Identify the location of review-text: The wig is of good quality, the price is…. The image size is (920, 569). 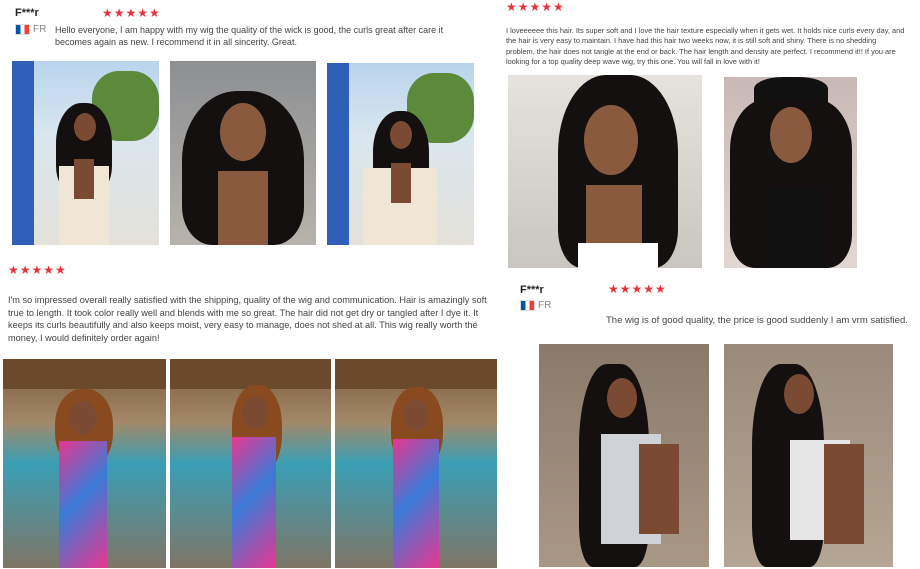
(757, 320).